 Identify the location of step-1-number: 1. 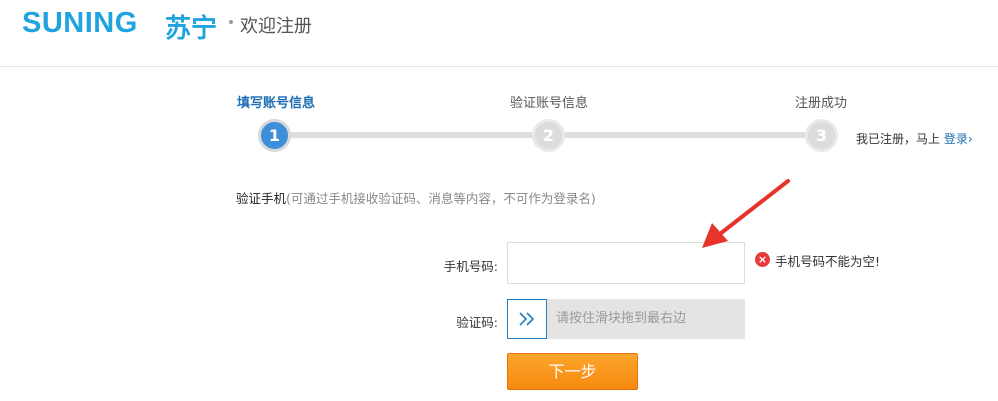
(274, 135).